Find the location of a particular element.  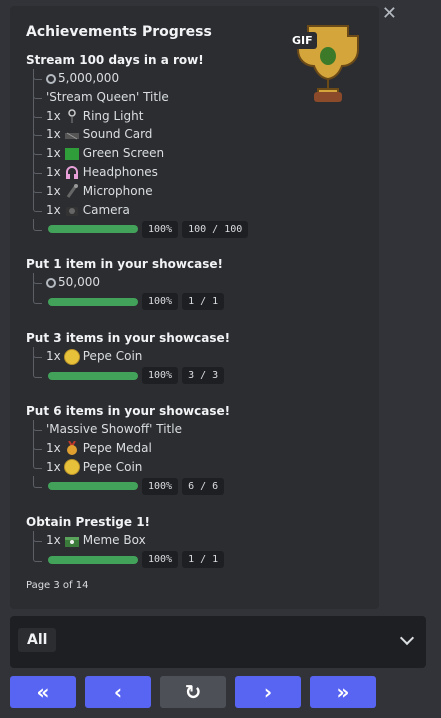

headphones-icon is located at coordinates (72, 172).